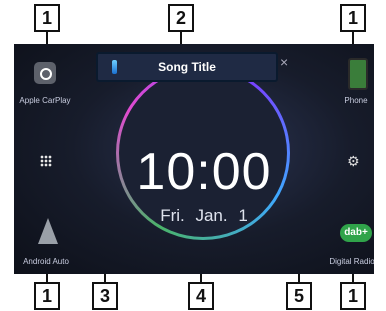  What do you see at coordinates (46, 261) in the screenshot?
I see `android-auto-label: Android Auto` at bounding box center [46, 261].